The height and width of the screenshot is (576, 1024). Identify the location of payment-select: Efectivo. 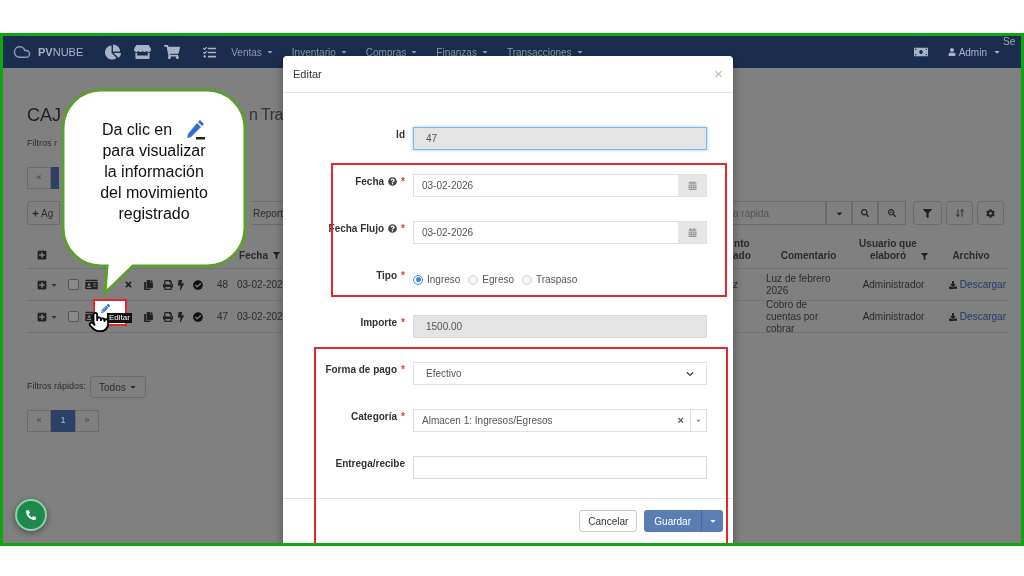
(560, 373).